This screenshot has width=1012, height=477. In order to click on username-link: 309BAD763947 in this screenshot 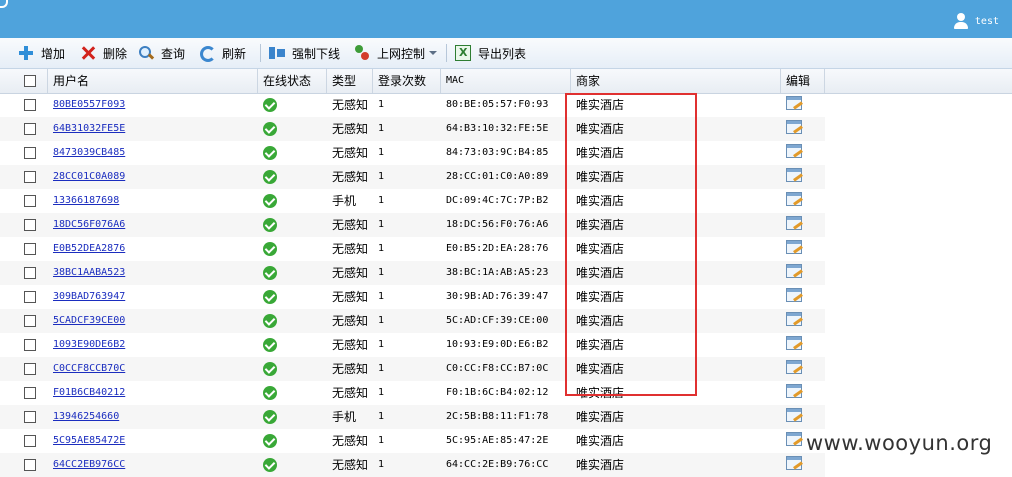, I will do `click(153, 297)`.